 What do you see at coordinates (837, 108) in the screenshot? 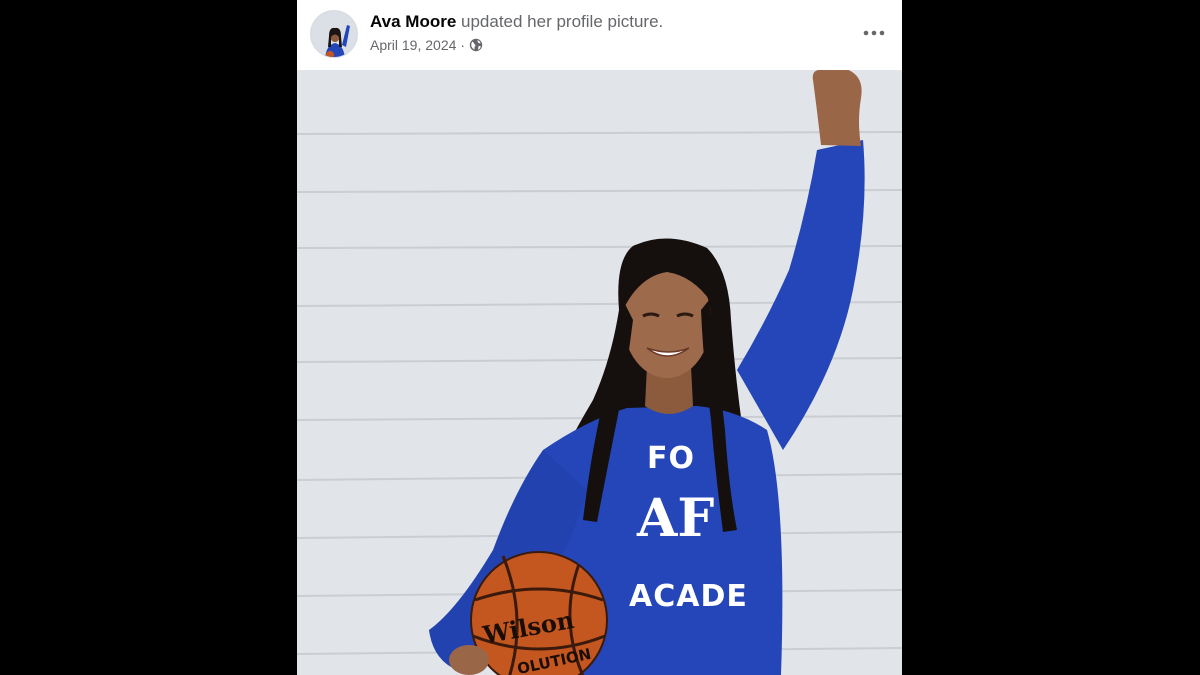
I see `raised-hand` at bounding box center [837, 108].